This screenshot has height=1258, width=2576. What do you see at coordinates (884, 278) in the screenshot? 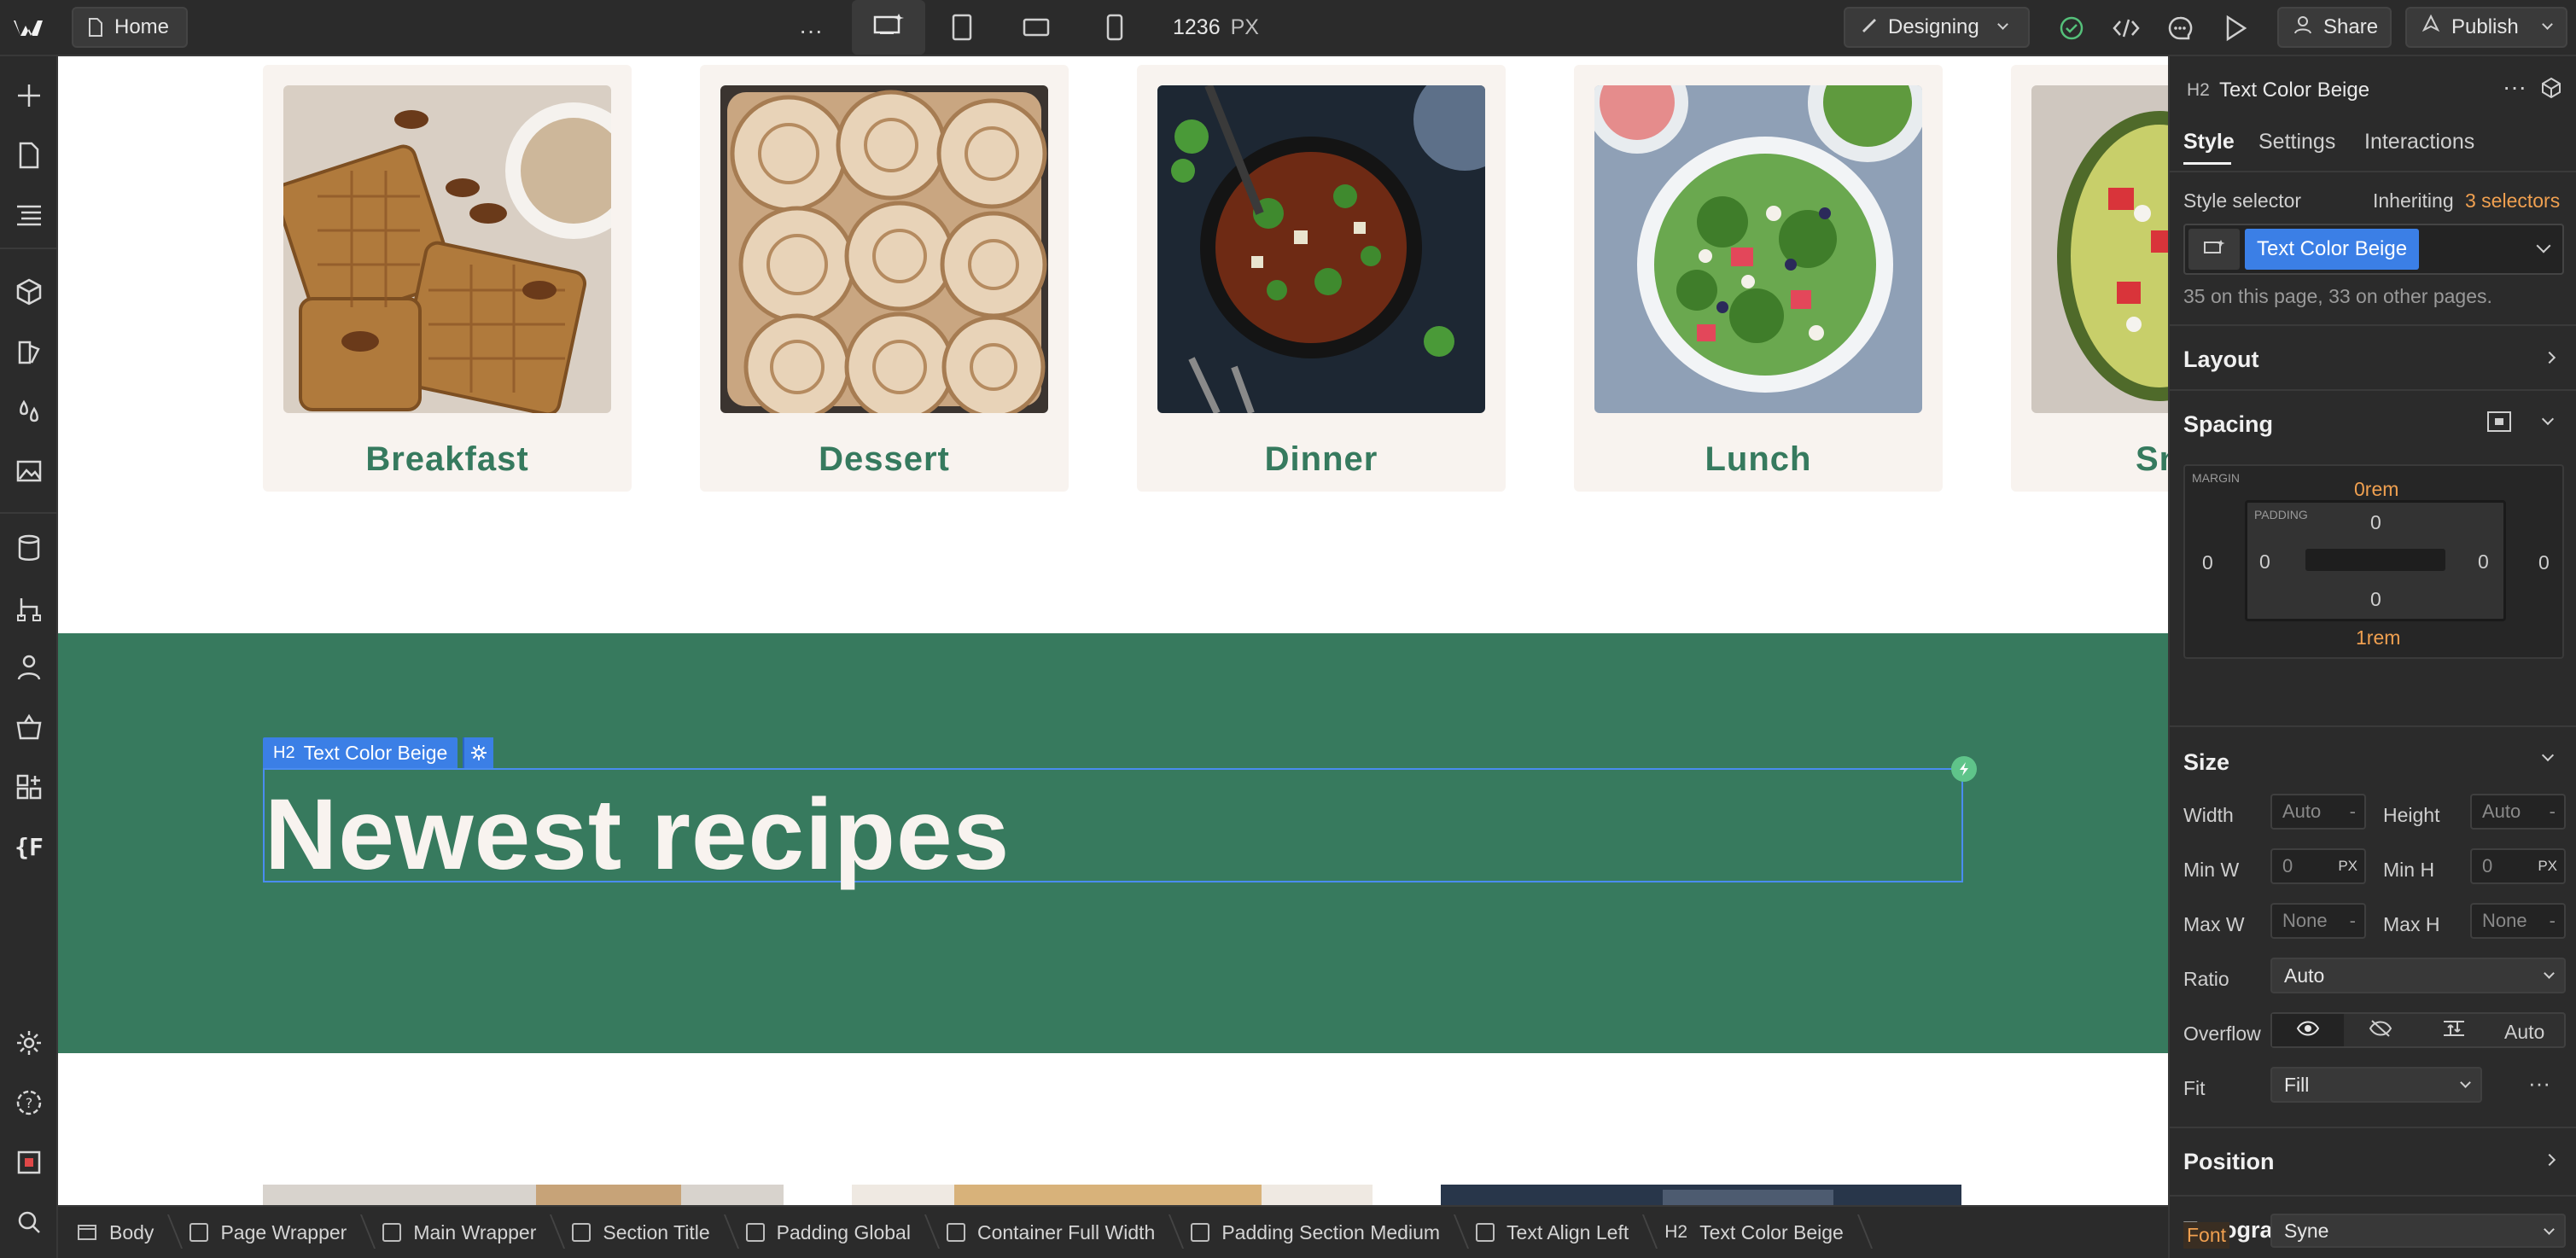
I see `category-card-dessert: Dessert` at bounding box center [884, 278].